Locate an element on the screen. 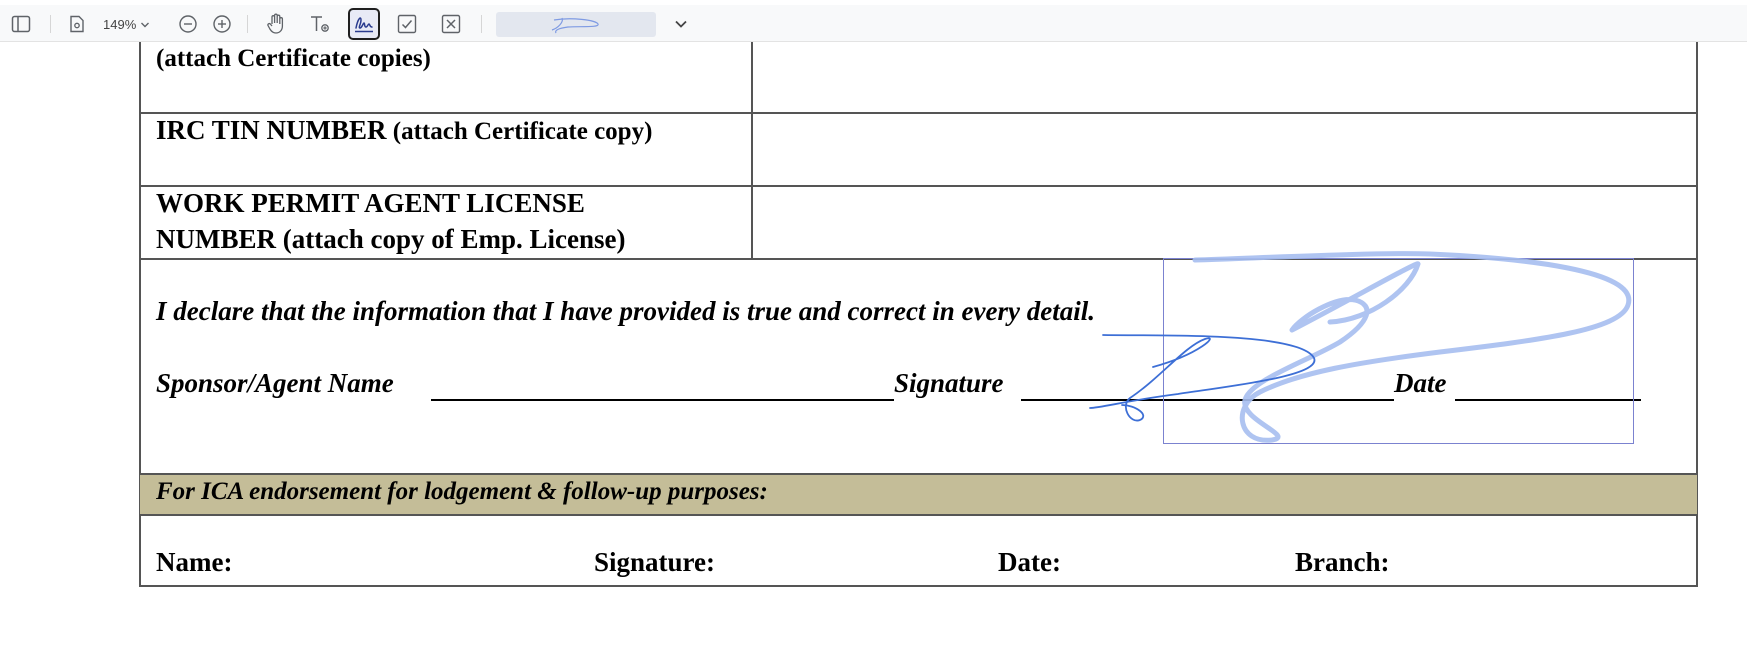 This screenshot has width=1747, height=666. footer-name-label: Name: is located at coordinates (194, 562).